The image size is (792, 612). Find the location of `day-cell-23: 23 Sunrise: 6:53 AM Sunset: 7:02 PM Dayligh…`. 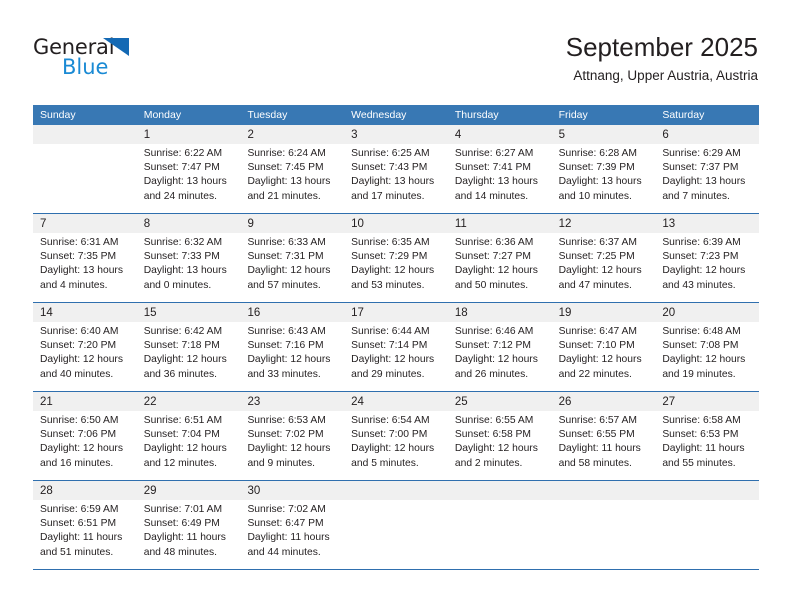

day-cell-23: 23 Sunrise: 6:53 AM Sunset: 7:02 PM Dayligh… is located at coordinates (292, 436).